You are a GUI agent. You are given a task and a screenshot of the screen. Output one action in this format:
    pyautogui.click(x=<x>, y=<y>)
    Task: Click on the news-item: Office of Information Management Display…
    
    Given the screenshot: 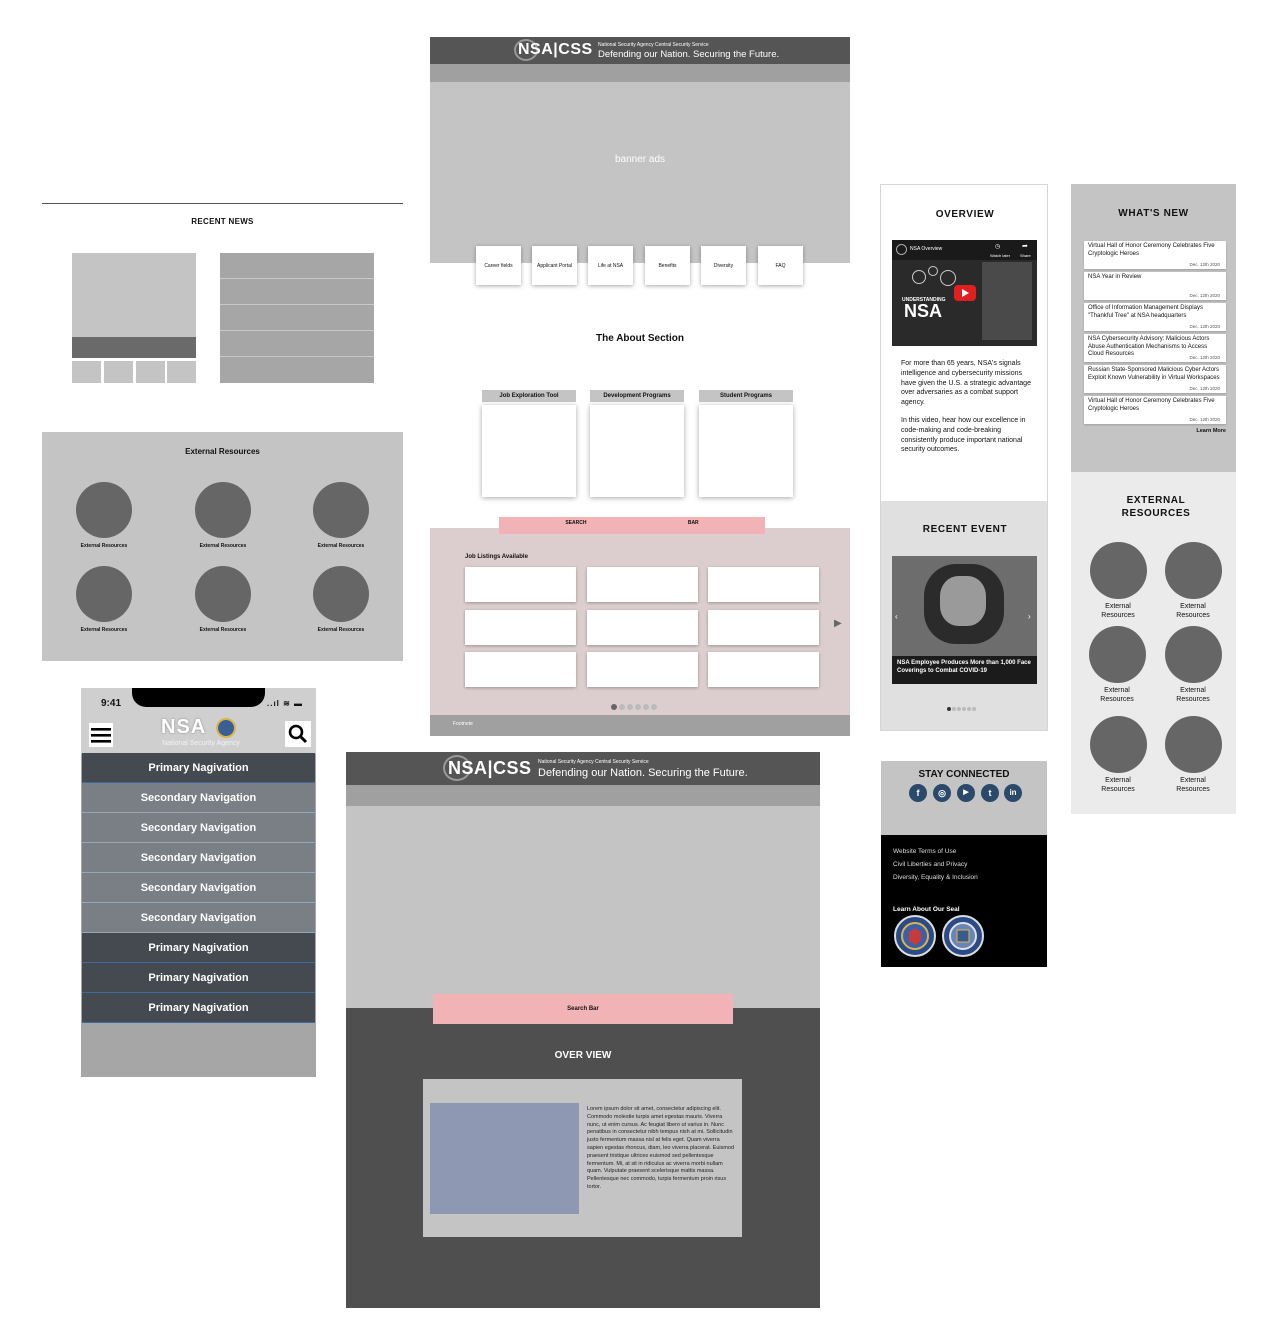 What is the action you would take?
    pyautogui.click(x=1155, y=317)
    